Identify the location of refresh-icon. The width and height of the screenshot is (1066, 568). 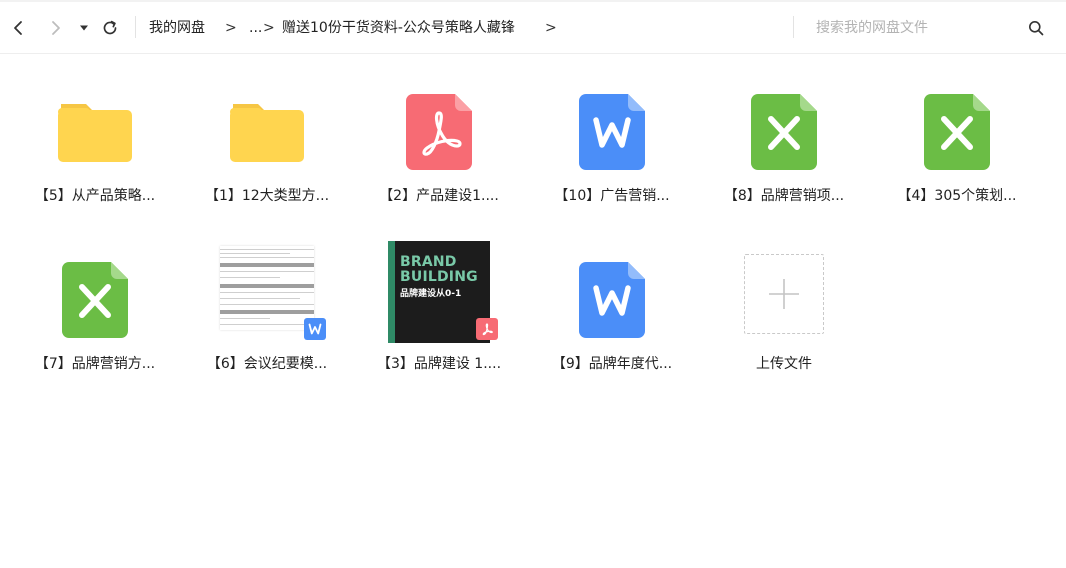
(110, 27).